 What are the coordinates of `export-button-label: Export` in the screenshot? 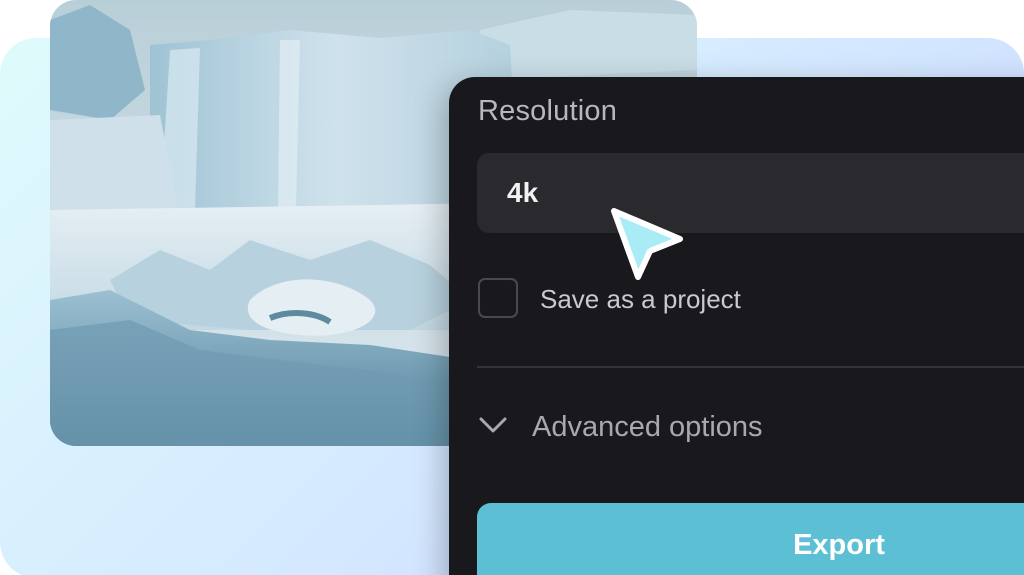 It's located at (839, 545).